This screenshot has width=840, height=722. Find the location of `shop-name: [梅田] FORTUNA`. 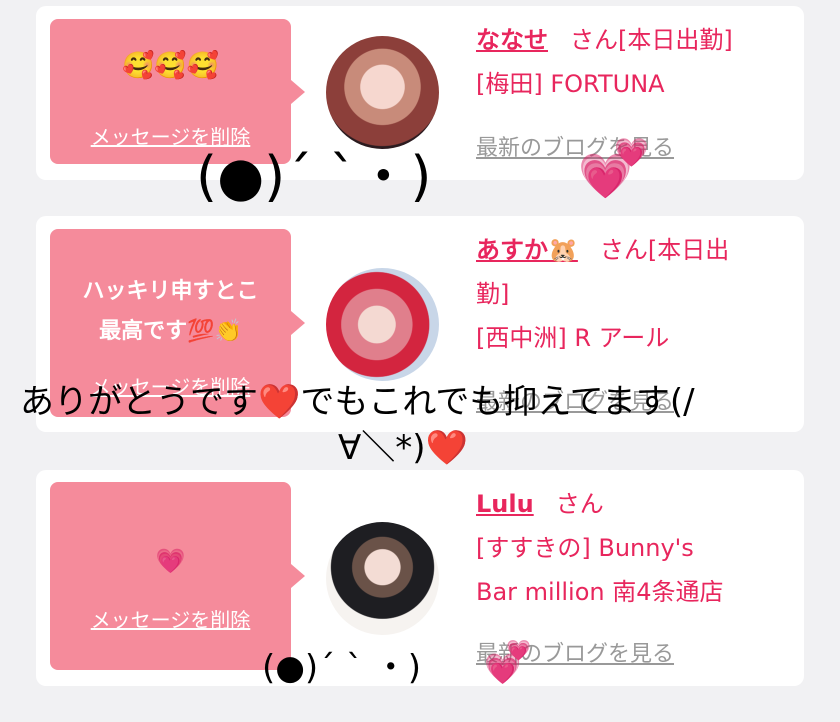

shop-name: [梅田] FORTUNA is located at coordinates (570, 84).